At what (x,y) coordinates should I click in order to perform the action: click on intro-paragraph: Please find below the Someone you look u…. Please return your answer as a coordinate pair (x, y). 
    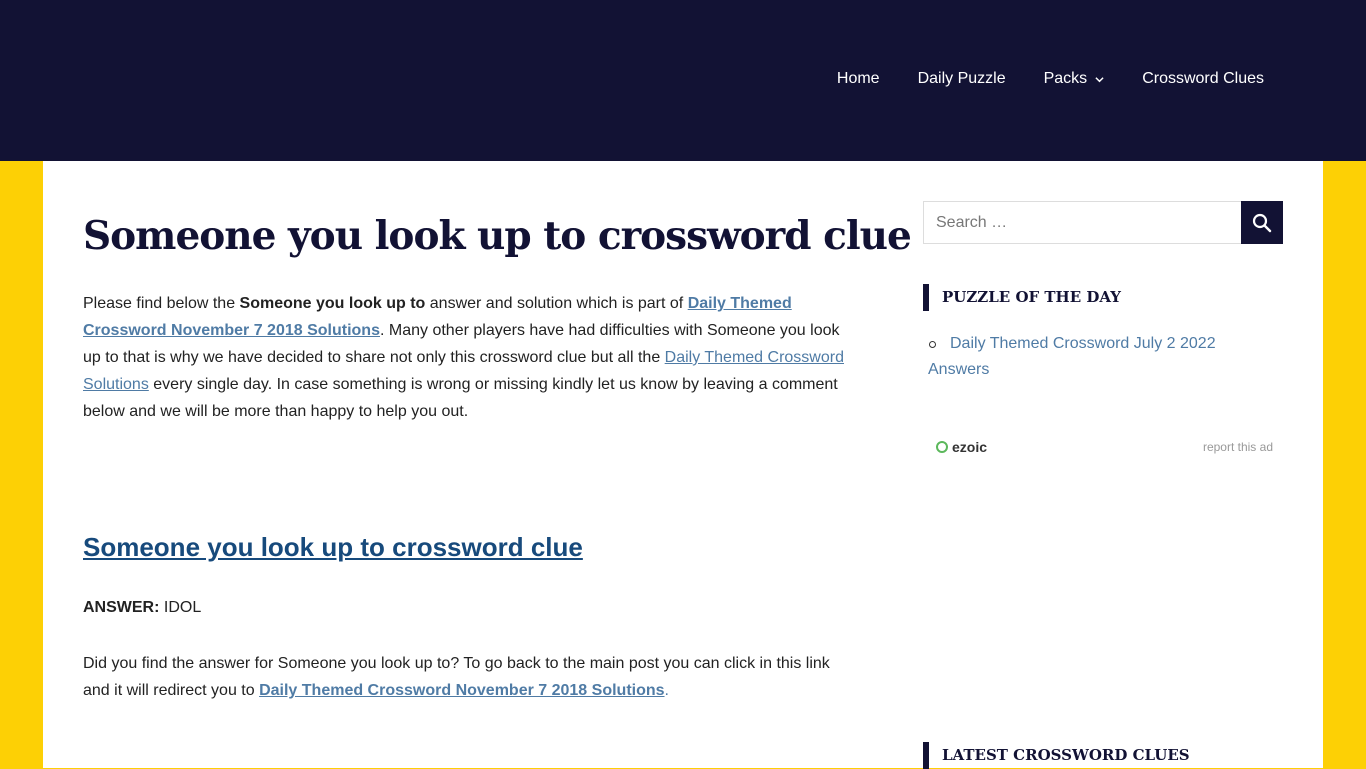
    Looking at the image, I should click on (468, 357).